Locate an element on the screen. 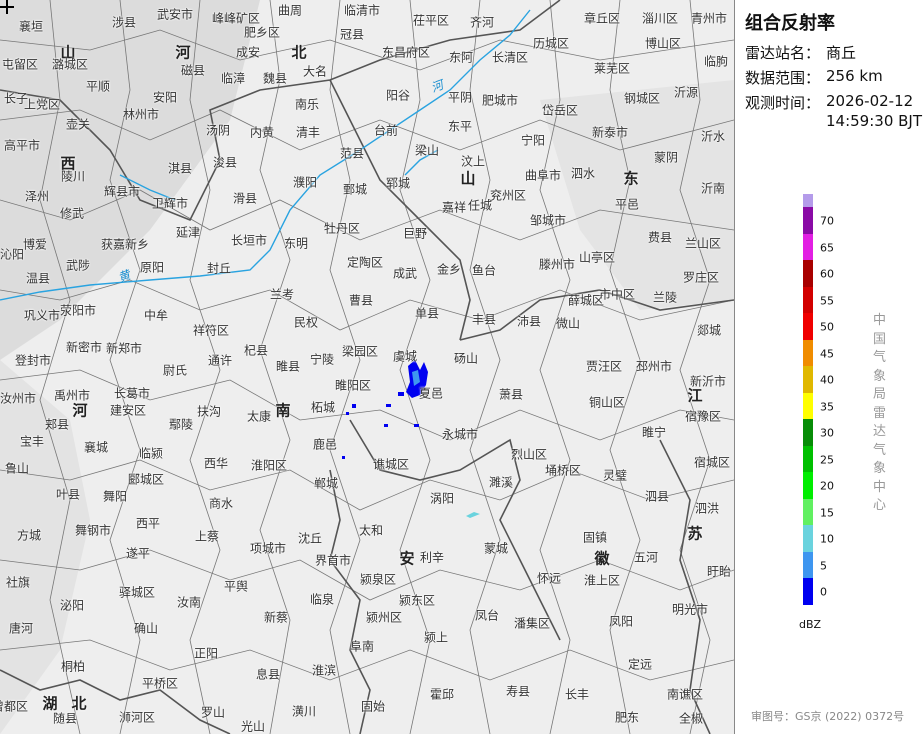 This screenshot has height=734, width=924. place-label: 莱芜区 is located at coordinates (612, 68).